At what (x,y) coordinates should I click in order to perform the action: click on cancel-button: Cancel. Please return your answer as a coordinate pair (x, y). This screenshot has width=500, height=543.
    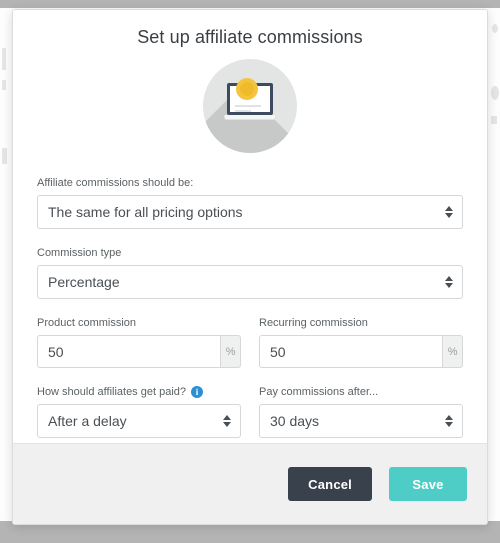
    Looking at the image, I should click on (330, 484).